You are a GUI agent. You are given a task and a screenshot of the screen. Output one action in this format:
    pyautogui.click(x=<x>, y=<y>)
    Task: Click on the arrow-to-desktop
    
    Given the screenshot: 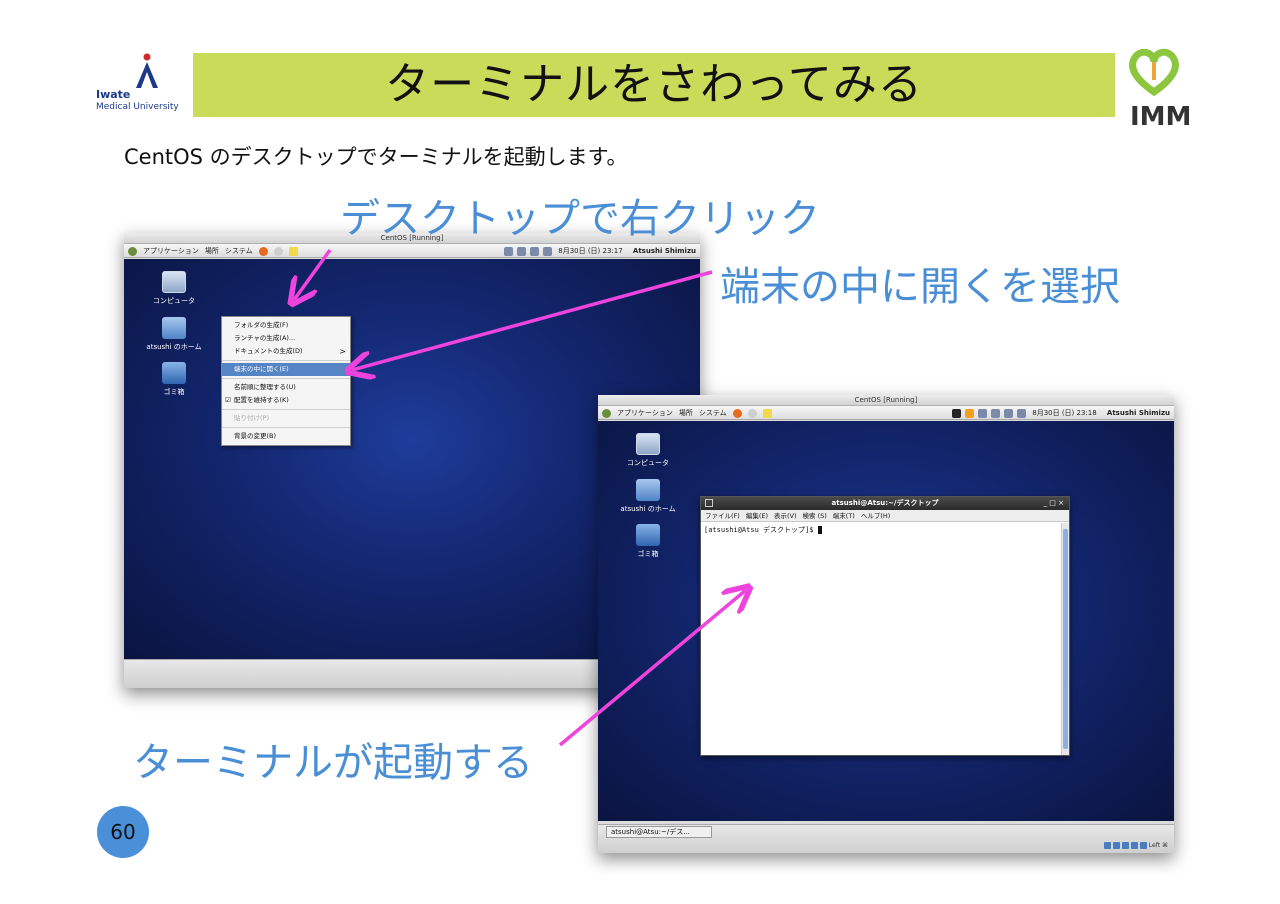 What is the action you would take?
    pyautogui.click(x=313, y=274)
    